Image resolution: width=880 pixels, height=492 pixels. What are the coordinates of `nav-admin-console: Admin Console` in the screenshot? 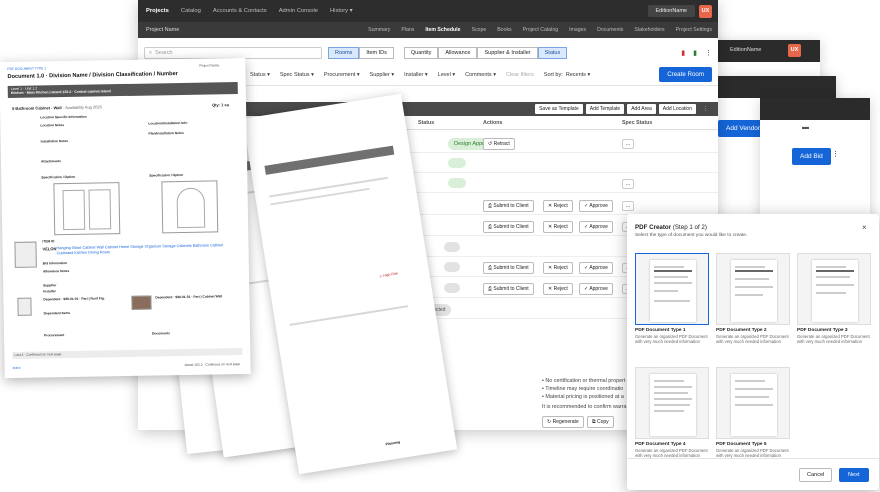 It's located at (298, 11).